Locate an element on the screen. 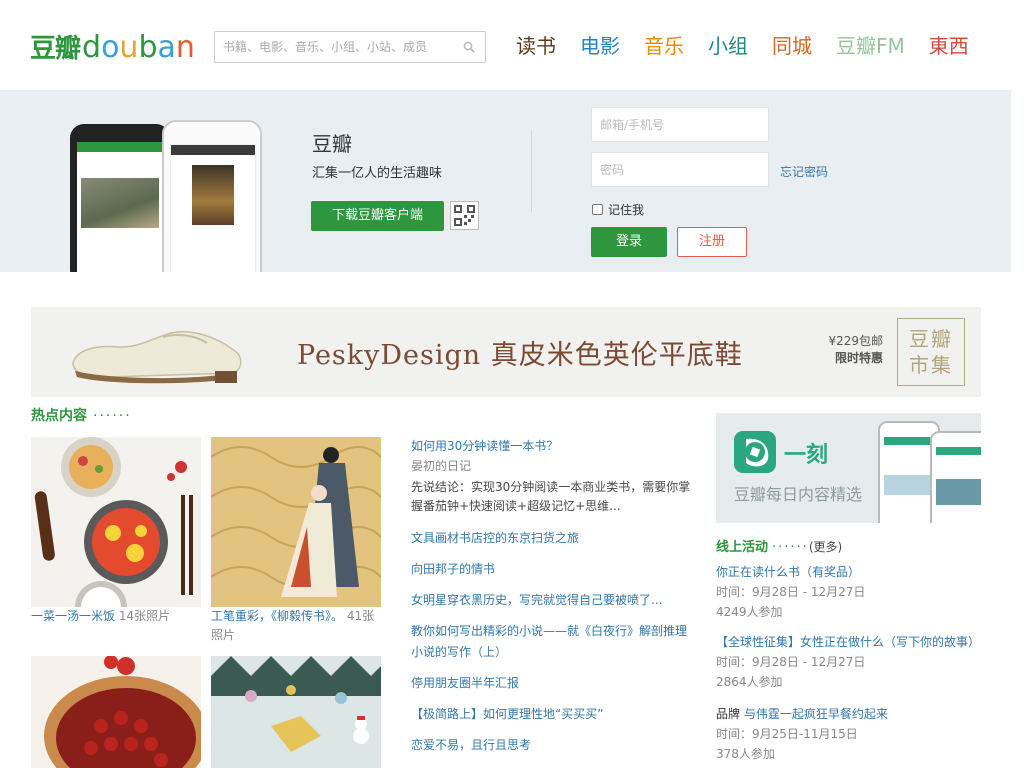 The width and height of the screenshot is (1024, 768). article-link: 文具画材书店控的东京扫货之旅 is located at coordinates (551, 538).